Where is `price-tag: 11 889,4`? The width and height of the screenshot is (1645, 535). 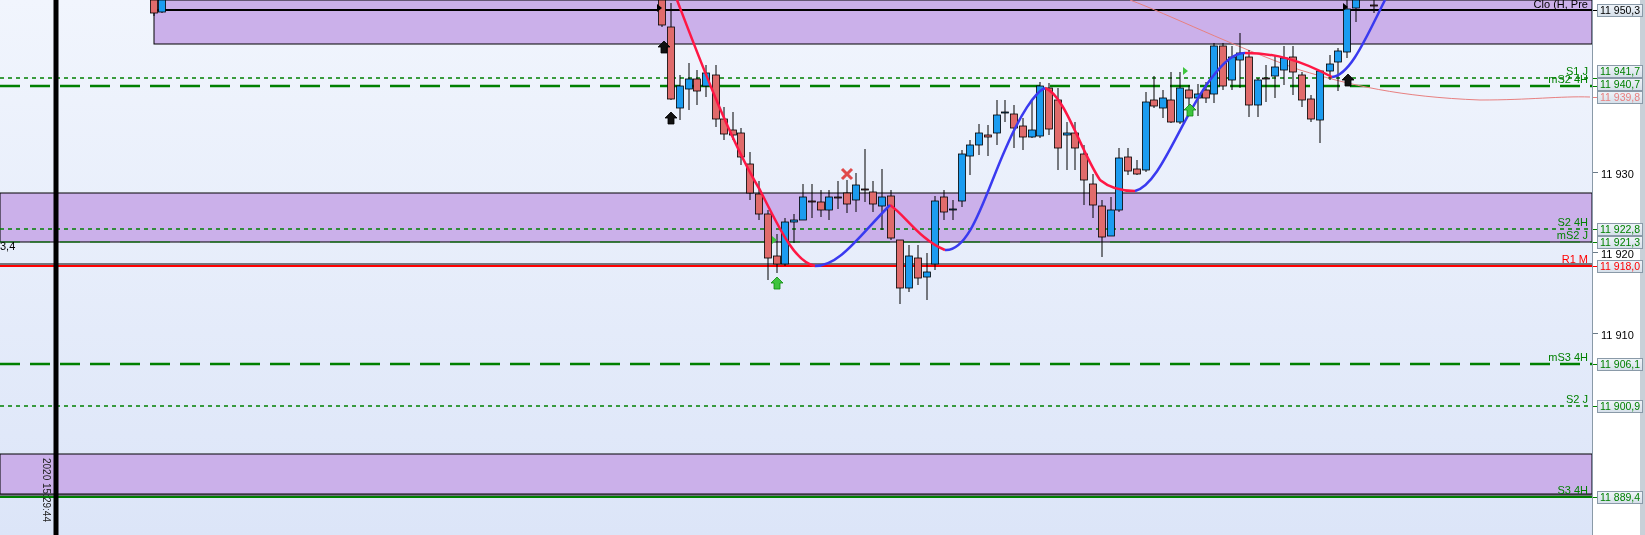
price-tag: 11 889,4 is located at coordinates (1620, 497).